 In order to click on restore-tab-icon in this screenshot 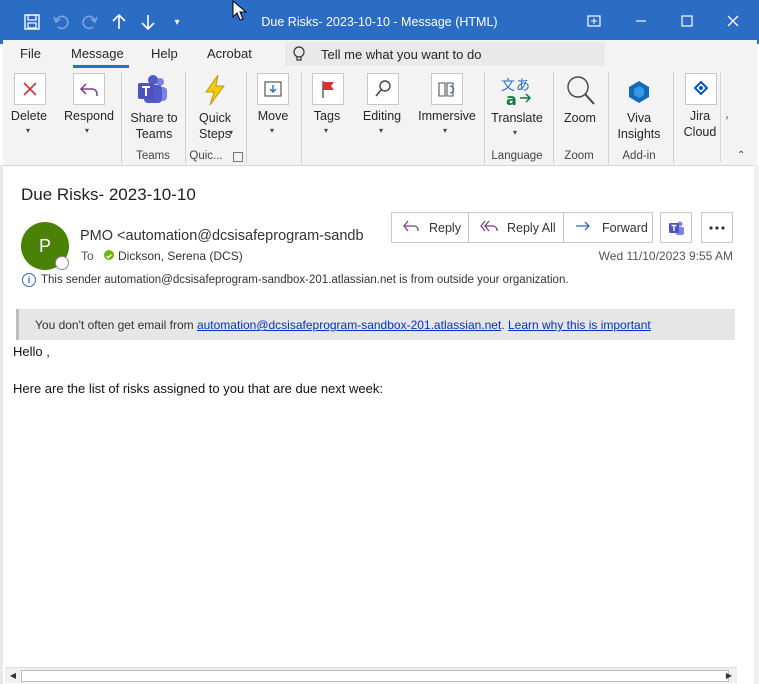, I will do `click(594, 21)`.